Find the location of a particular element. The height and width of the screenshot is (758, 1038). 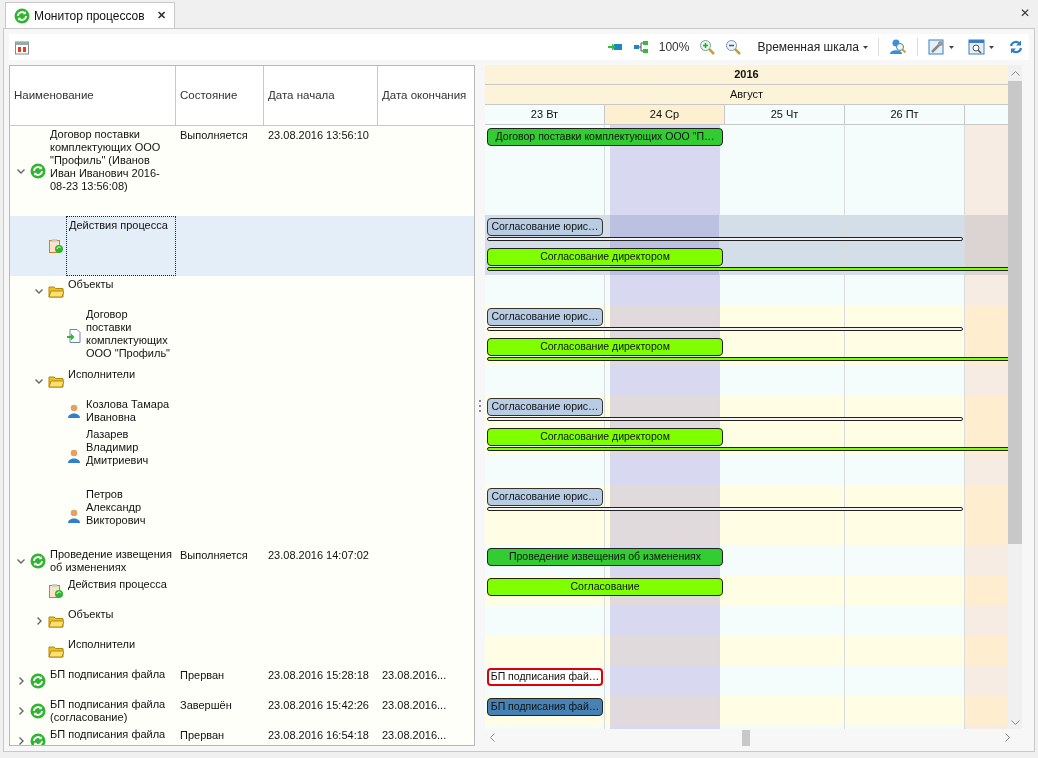

day-header: 24 Ср is located at coordinates (665, 114).